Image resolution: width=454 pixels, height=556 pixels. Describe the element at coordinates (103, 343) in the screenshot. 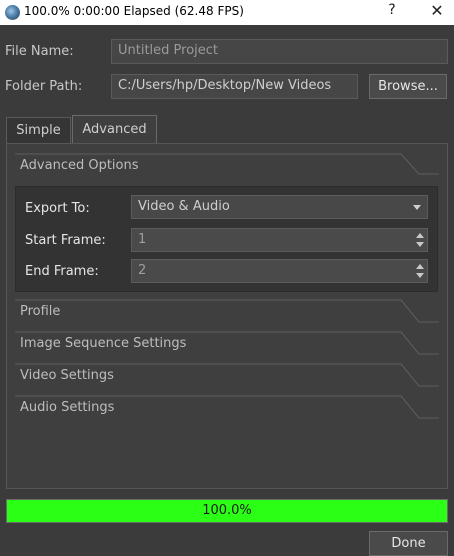

I see `image-sequence-section-label: Image Sequence Settings` at that location.